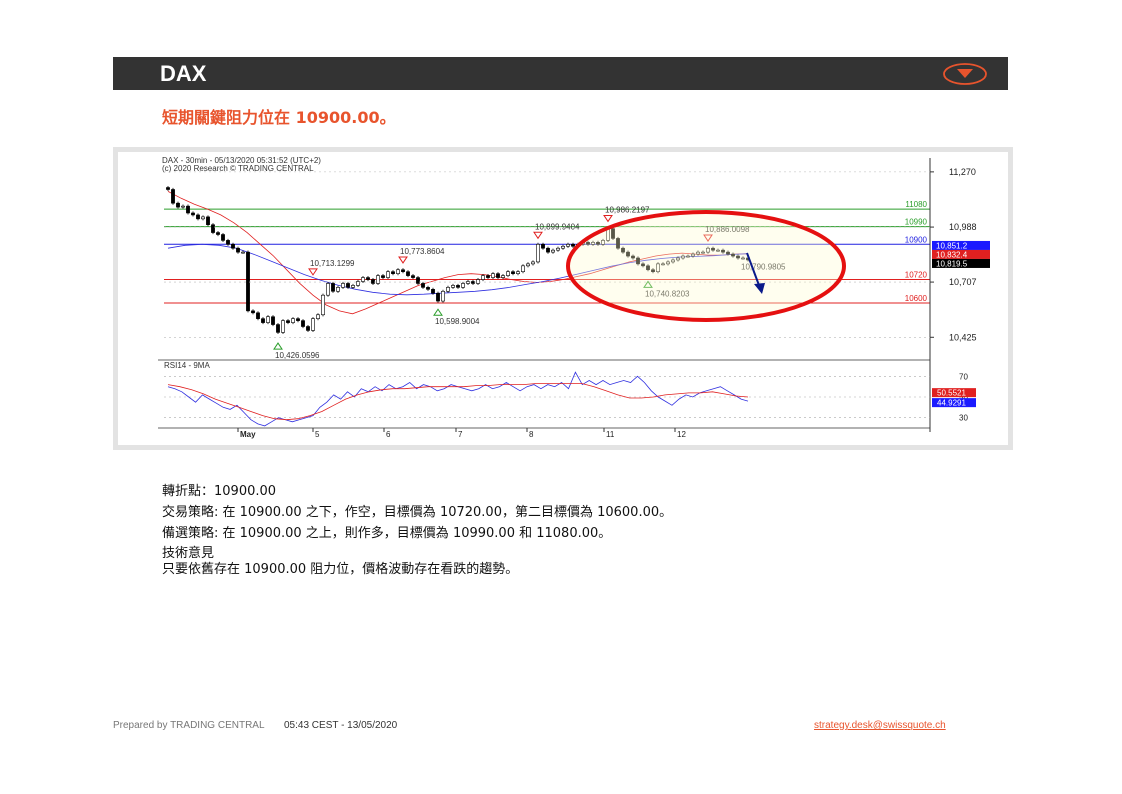 The width and height of the screenshot is (1122, 794). What do you see at coordinates (916, 222) in the screenshot?
I see `level-label-10990: 10990` at bounding box center [916, 222].